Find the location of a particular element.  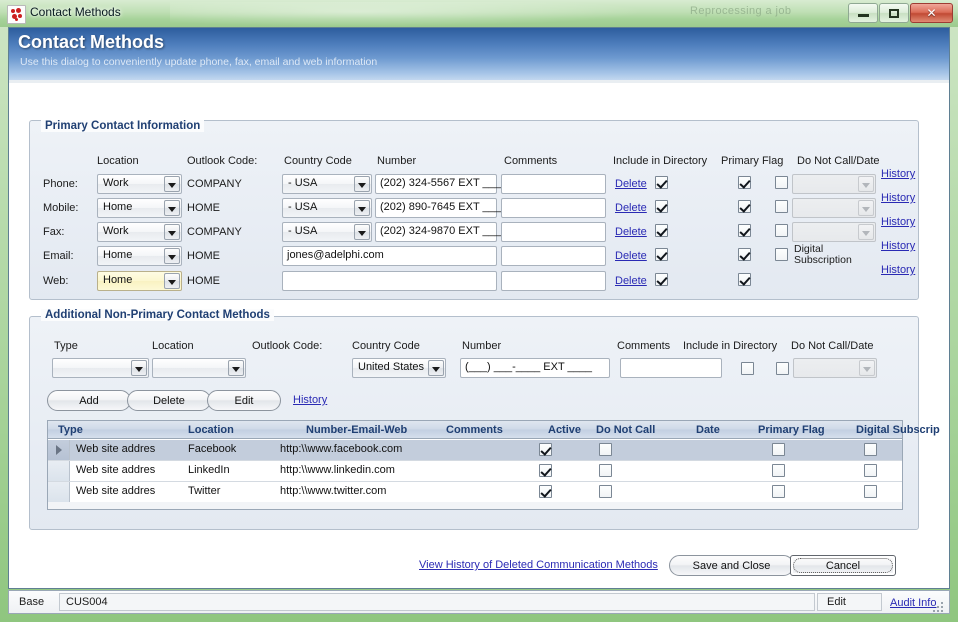

save-and-close-button: Save and Close is located at coordinates (731, 565).